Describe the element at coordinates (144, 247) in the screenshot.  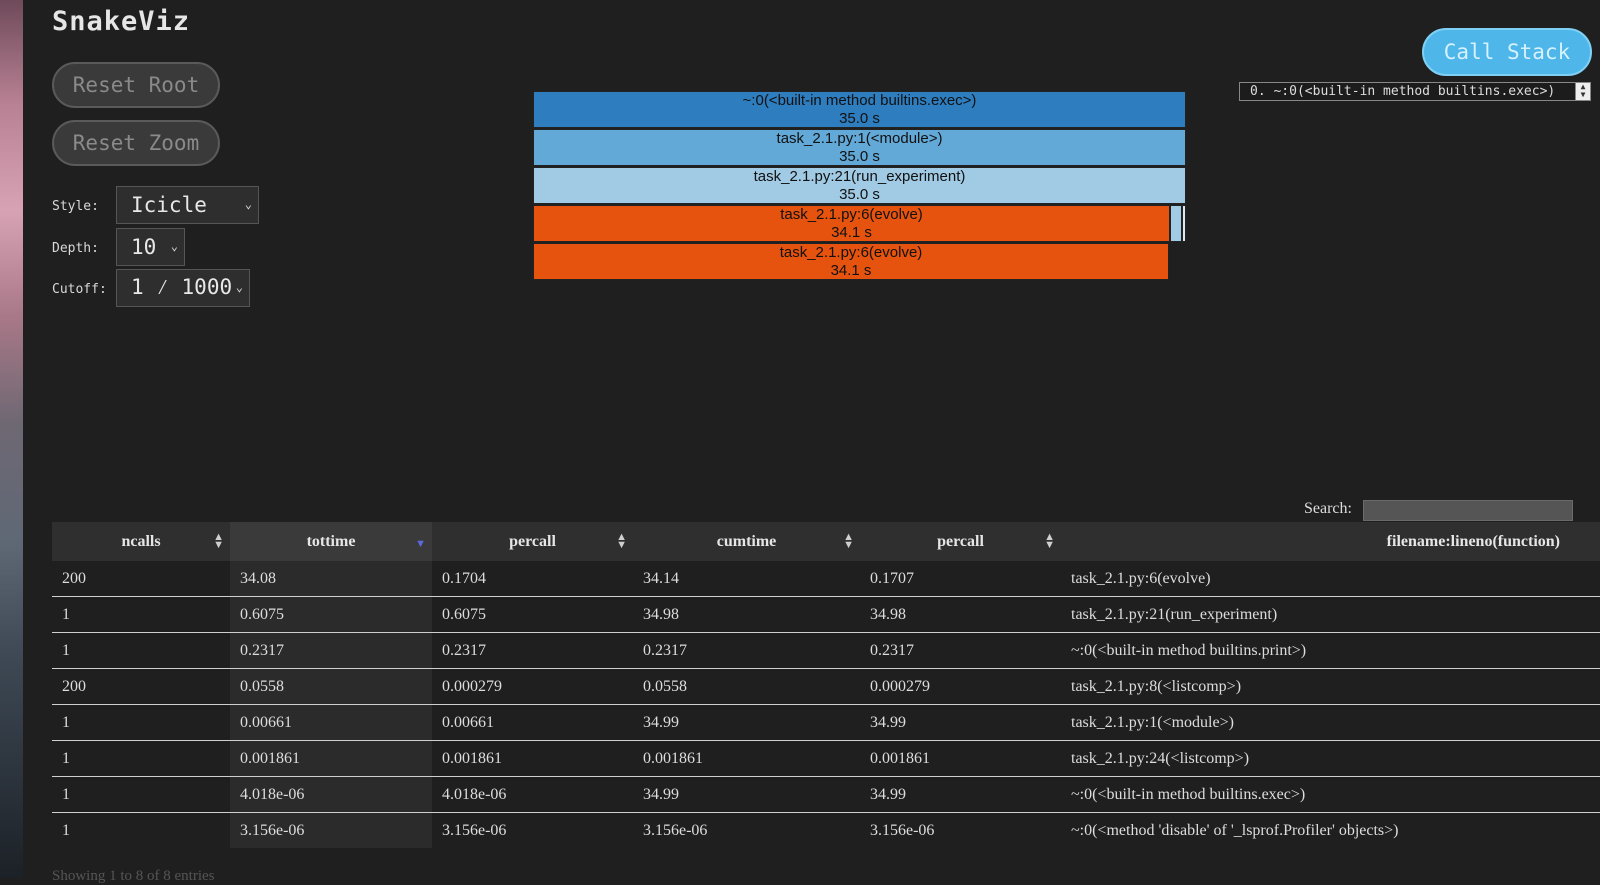
I see `depth-select-value: 10` at that location.